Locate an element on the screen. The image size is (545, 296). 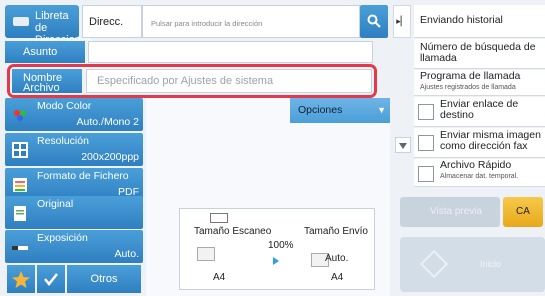
color-mode-icon is located at coordinates (20, 115).